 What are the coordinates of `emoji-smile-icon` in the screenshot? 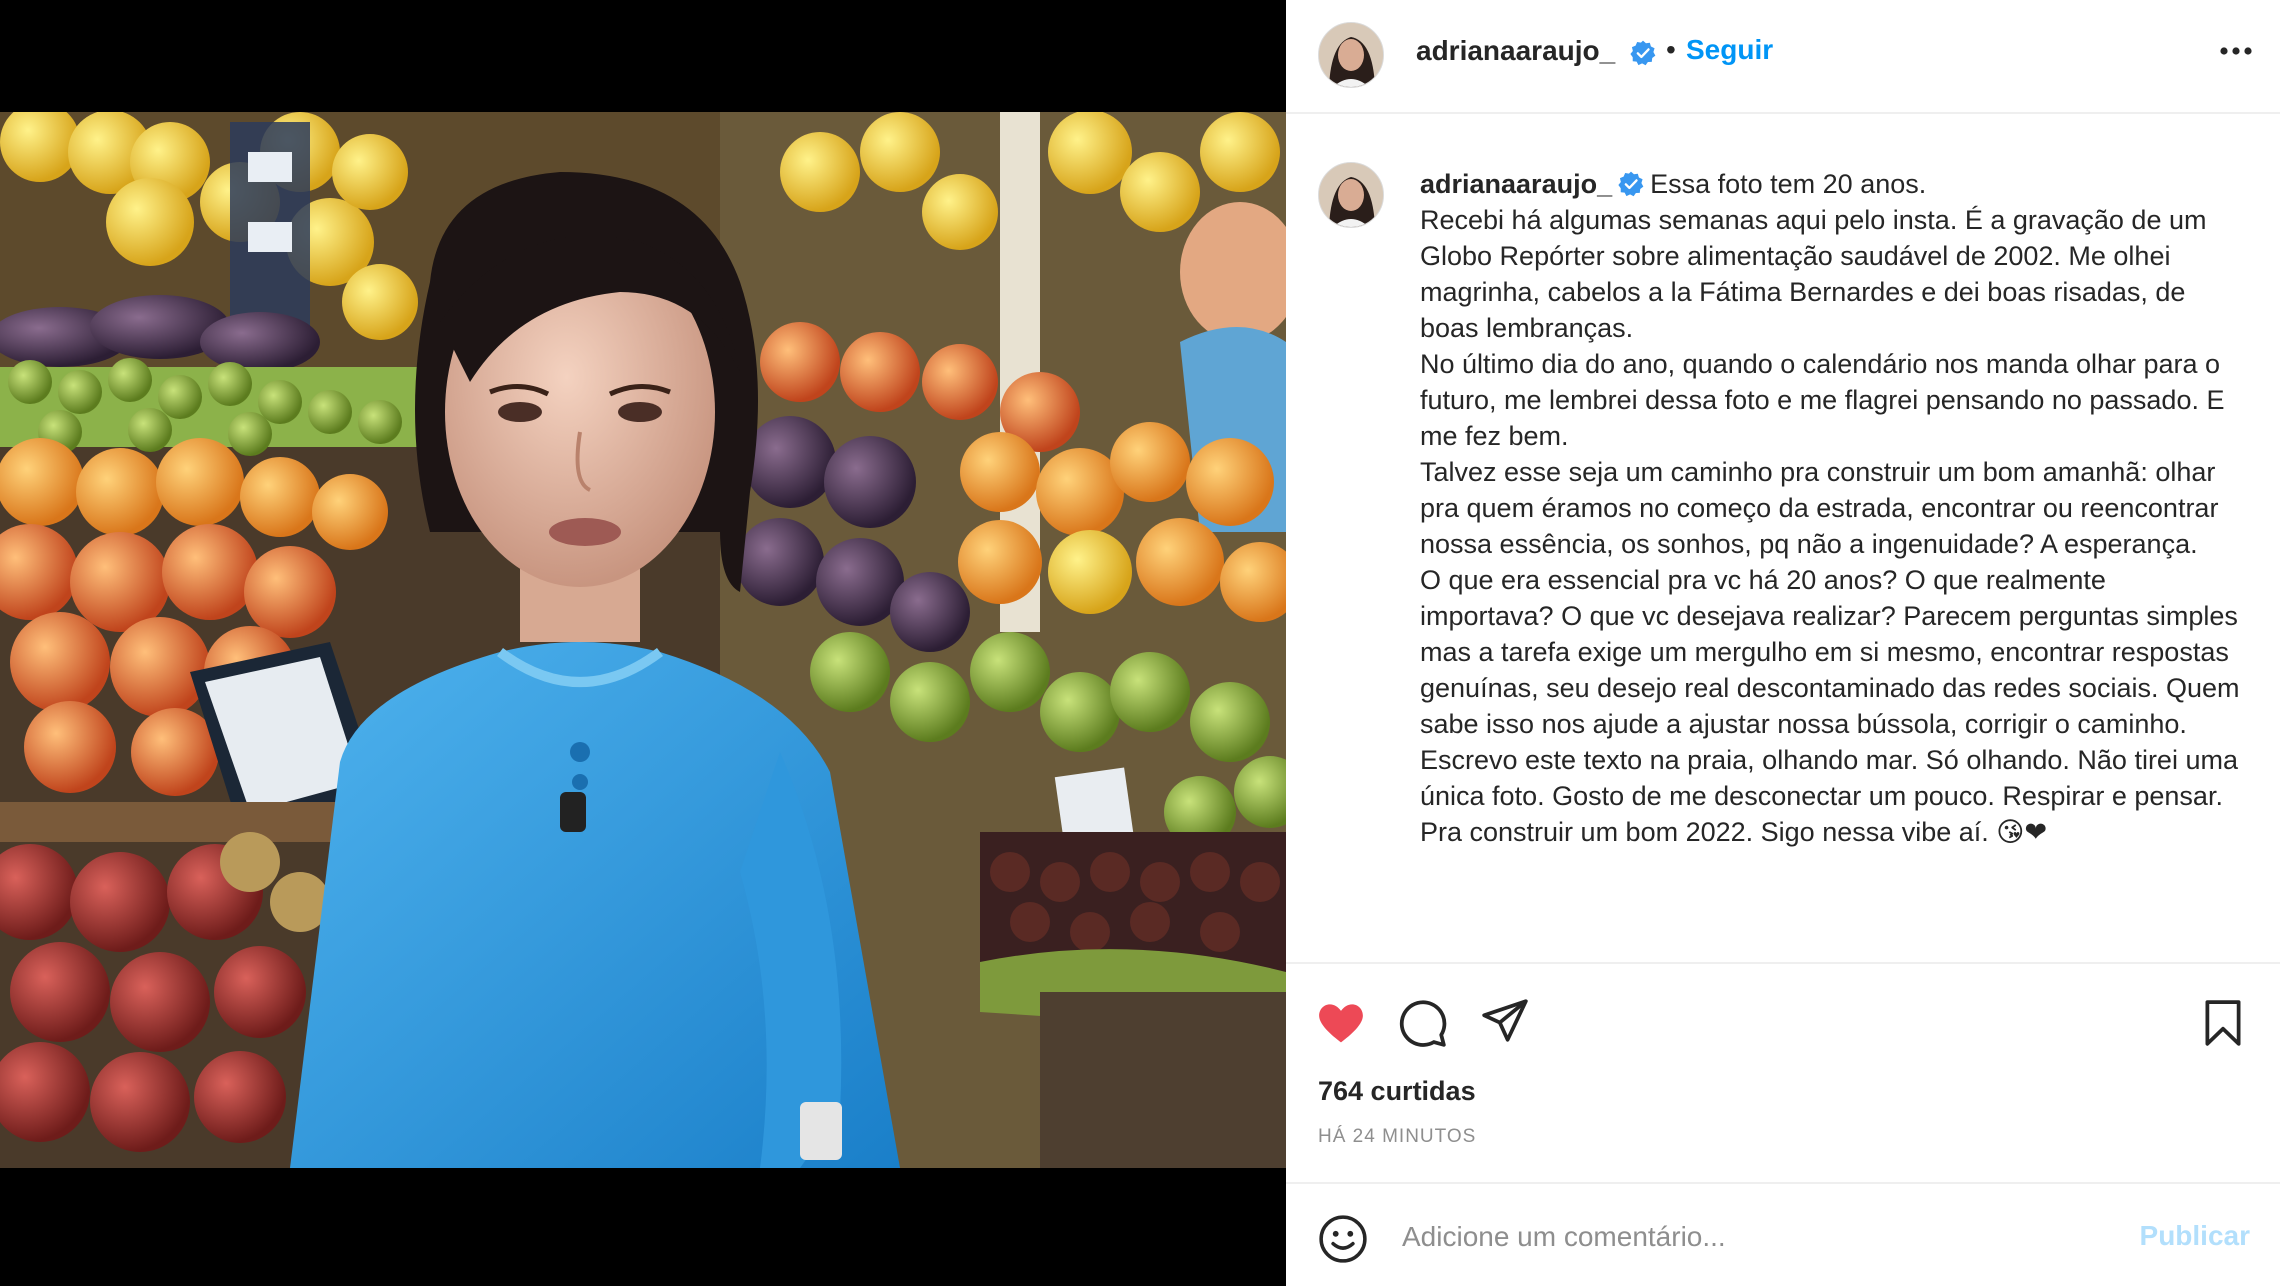 It's located at (1343, 1239).